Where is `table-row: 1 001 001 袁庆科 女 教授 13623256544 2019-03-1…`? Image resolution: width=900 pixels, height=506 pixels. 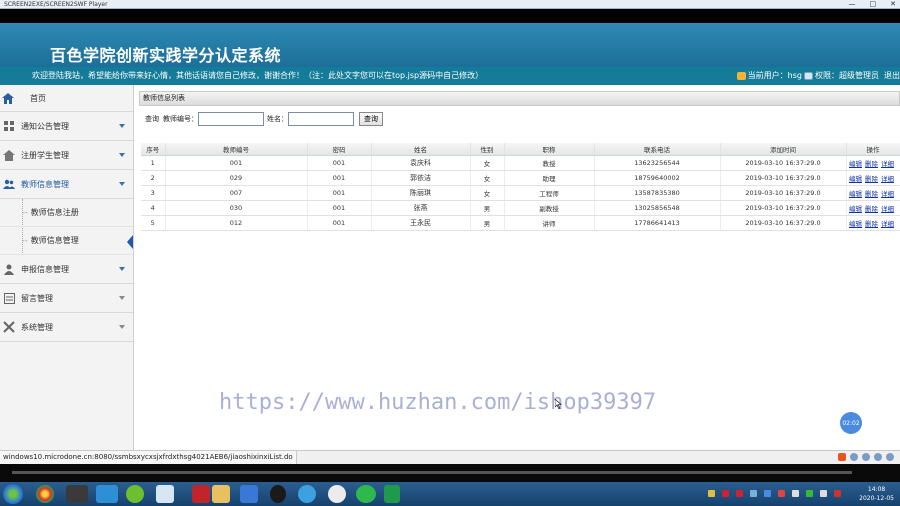 table-row: 1 001 001 袁庆科 女 教授 13623256544 2019-03-1… is located at coordinates (520, 163).